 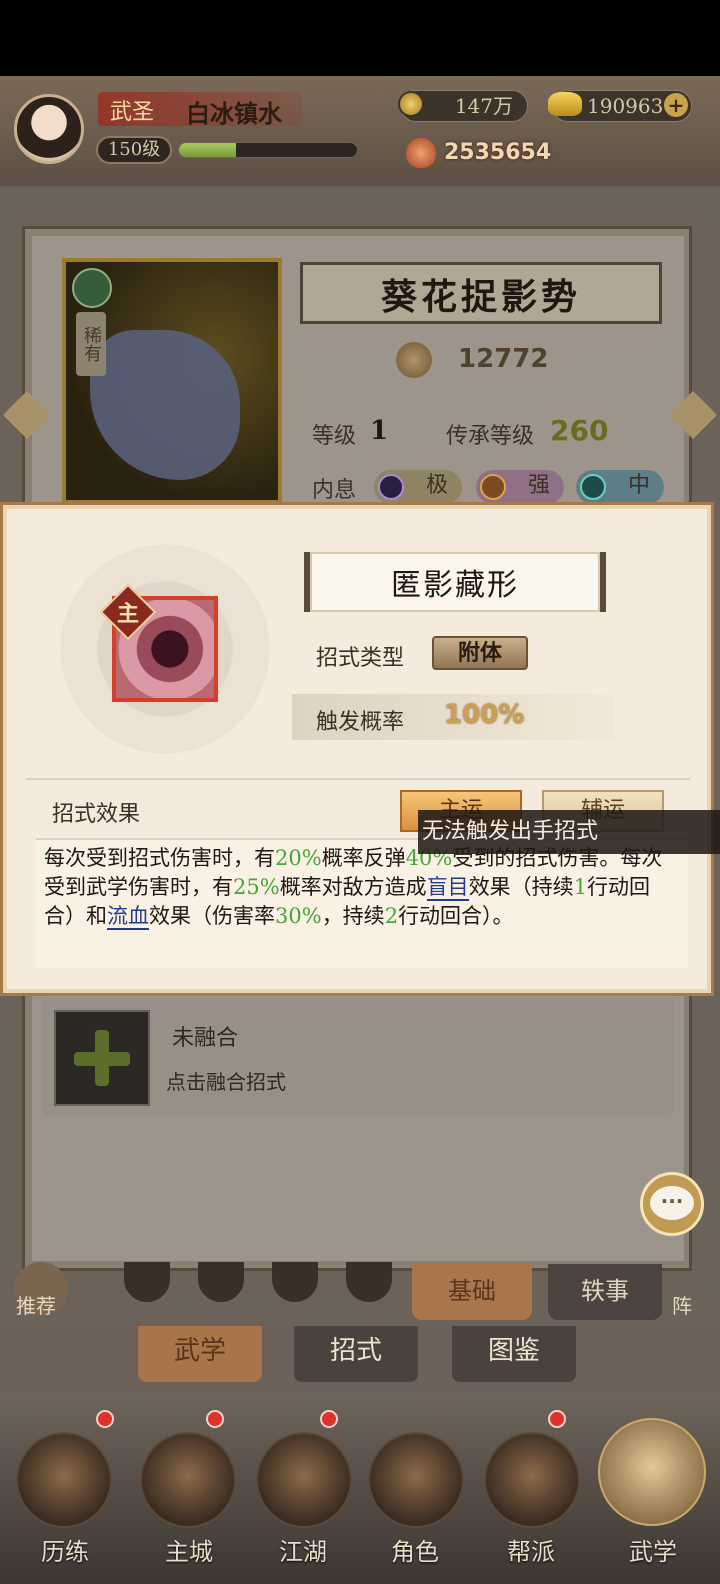 I want to click on formation-label: 阵, so click(x=682, y=1304).